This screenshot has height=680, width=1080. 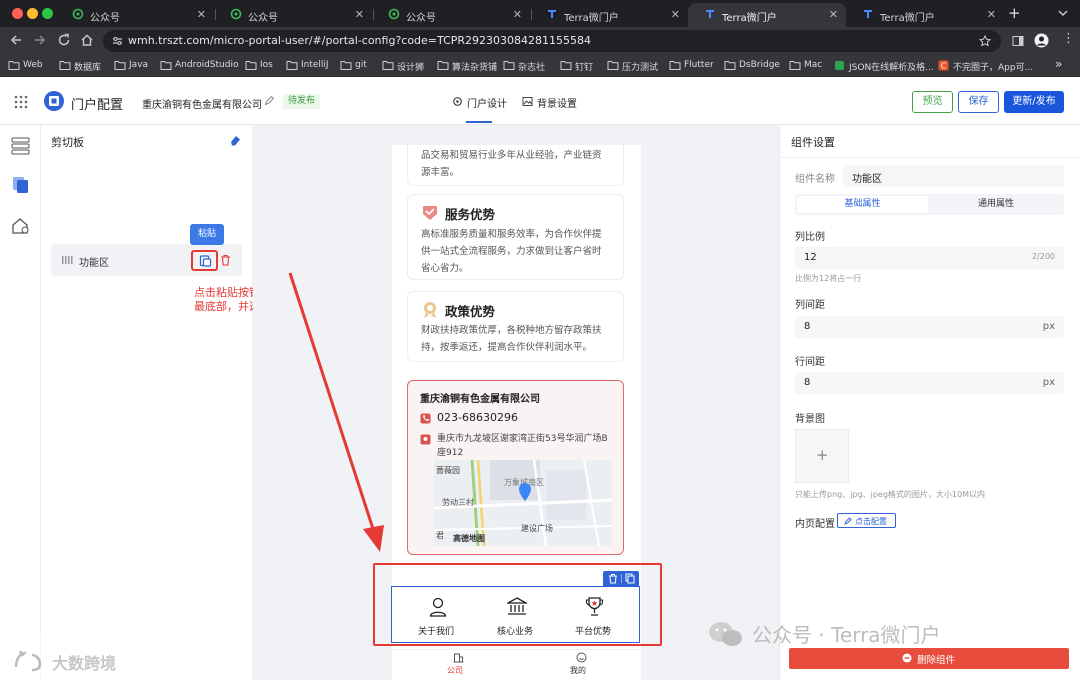 I want to click on phone-icon, so click(x=425, y=418).